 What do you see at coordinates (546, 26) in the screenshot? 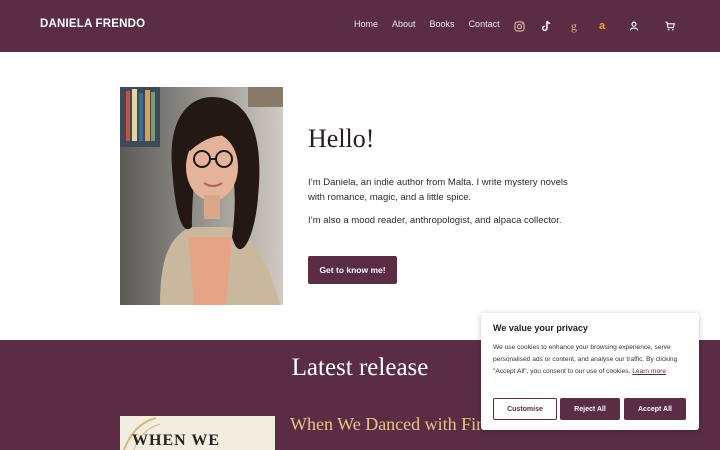
I see `tiktok-icon` at bounding box center [546, 26].